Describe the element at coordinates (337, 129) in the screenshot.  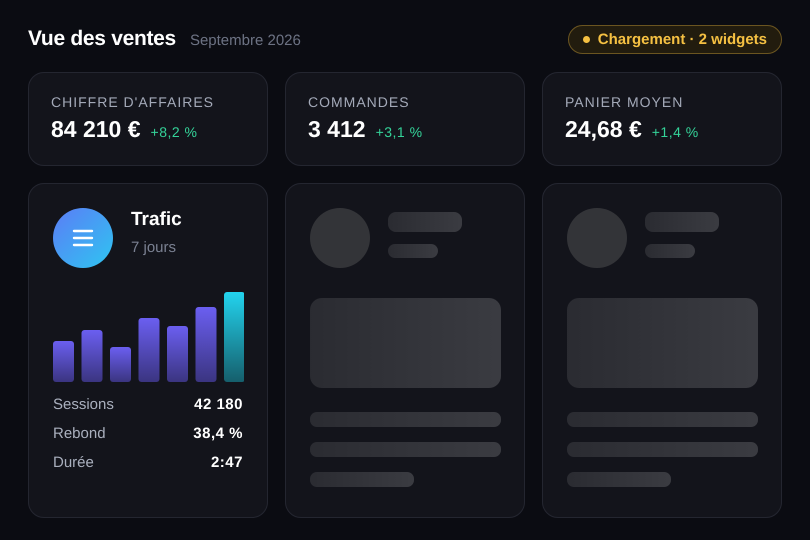
I see `kpi-value: 3 412` at that location.